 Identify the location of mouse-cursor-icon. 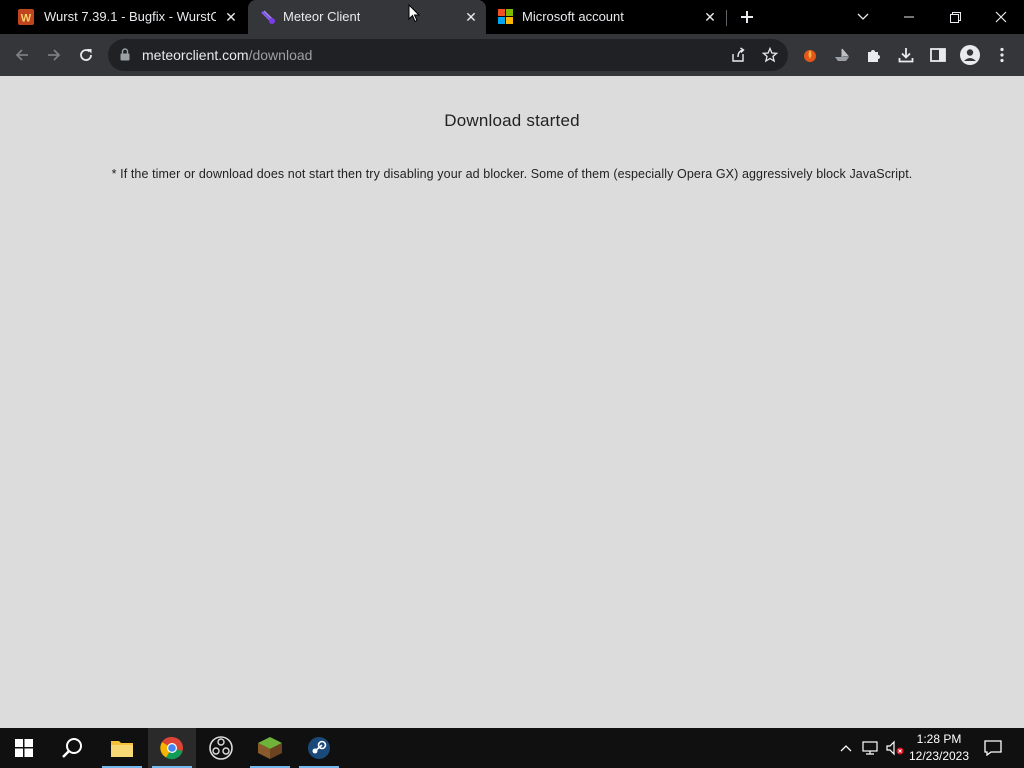
(414, 13).